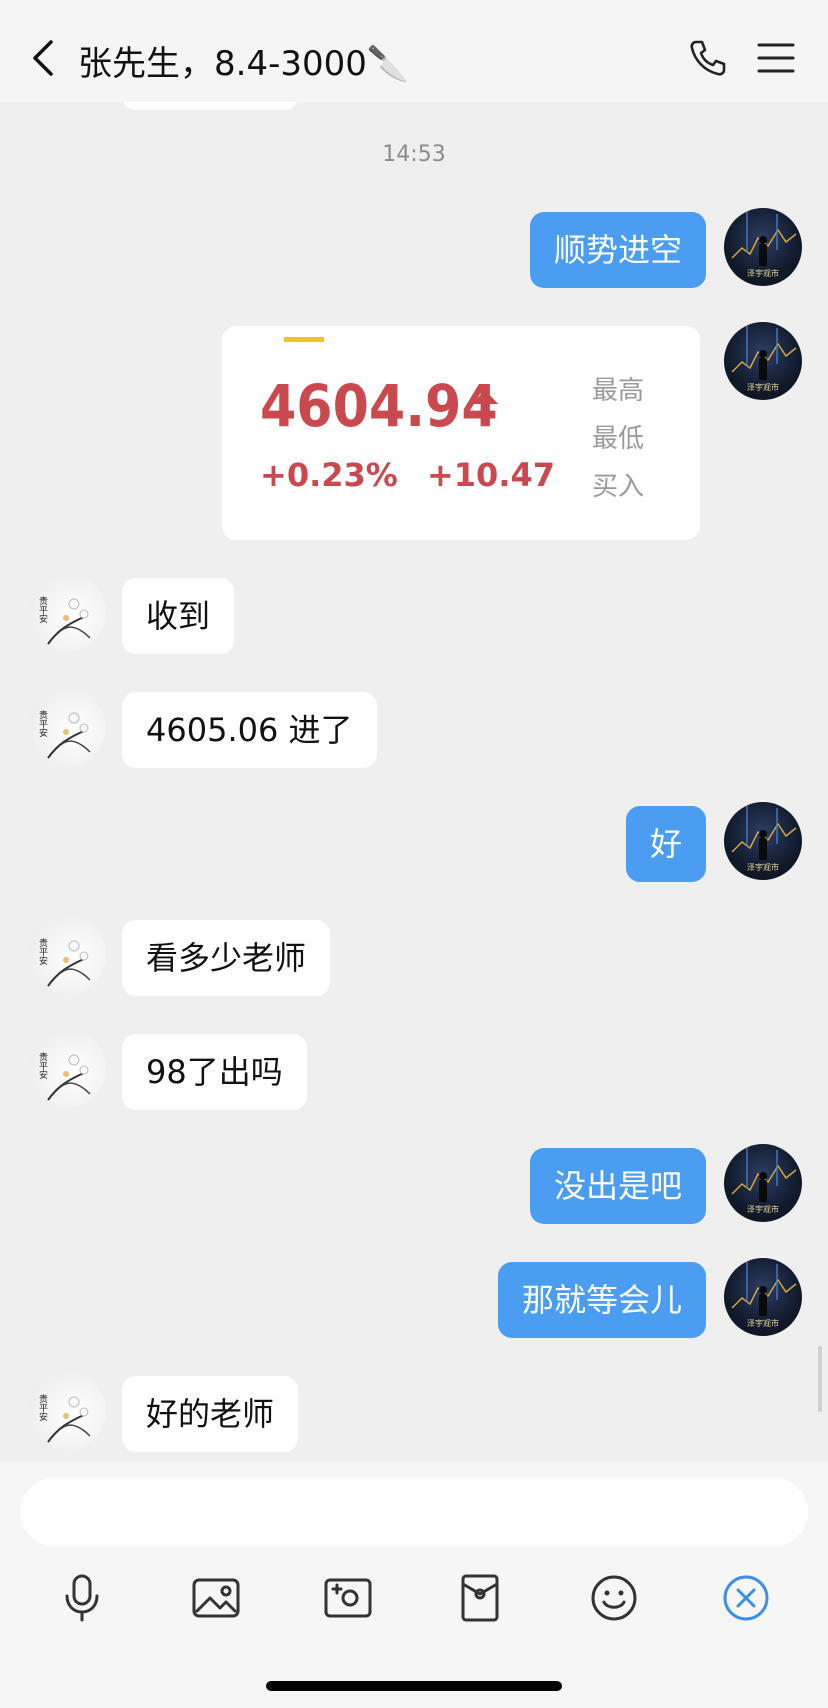 Image resolution: width=828 pixels, height=1708 pixels. Describe the element at coordinates (480, 1598) in the screenshot. I see `red-packet-icon` at that location.